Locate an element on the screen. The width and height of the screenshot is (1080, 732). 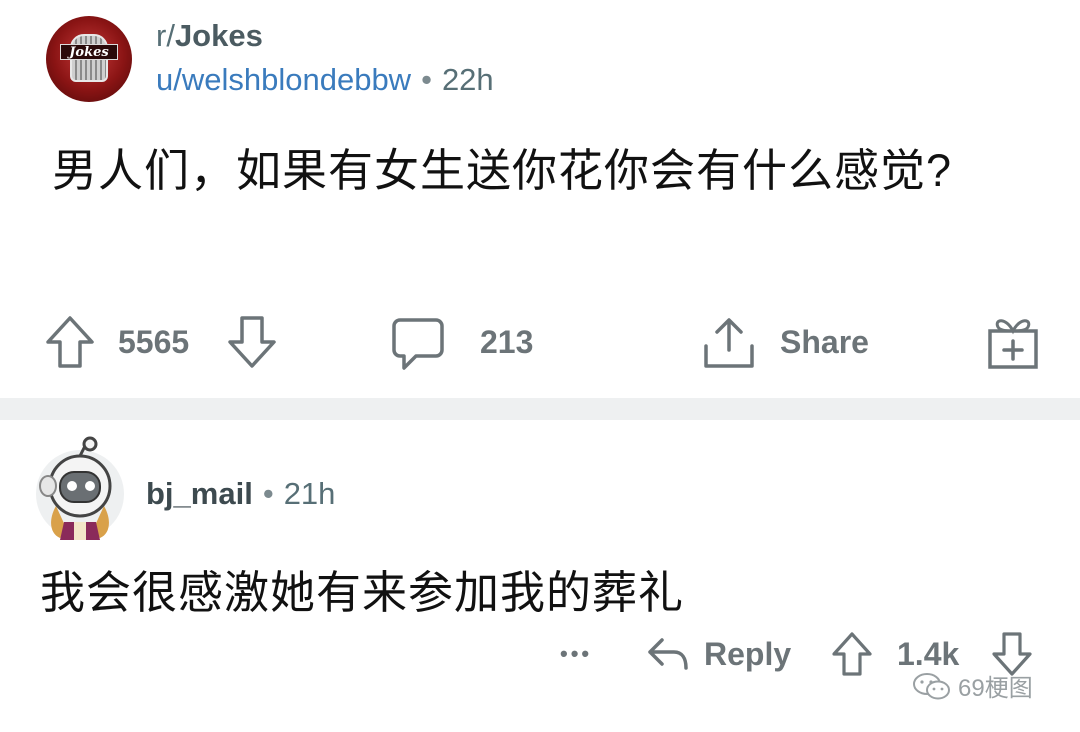
reply-arrow-icon is located at coordinates (668, 654).